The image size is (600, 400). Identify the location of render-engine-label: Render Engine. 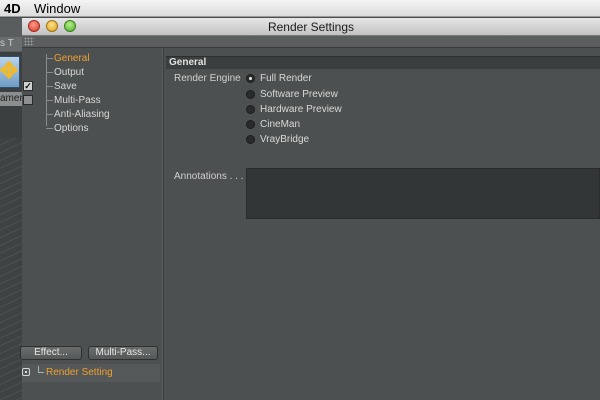
(207, 78).